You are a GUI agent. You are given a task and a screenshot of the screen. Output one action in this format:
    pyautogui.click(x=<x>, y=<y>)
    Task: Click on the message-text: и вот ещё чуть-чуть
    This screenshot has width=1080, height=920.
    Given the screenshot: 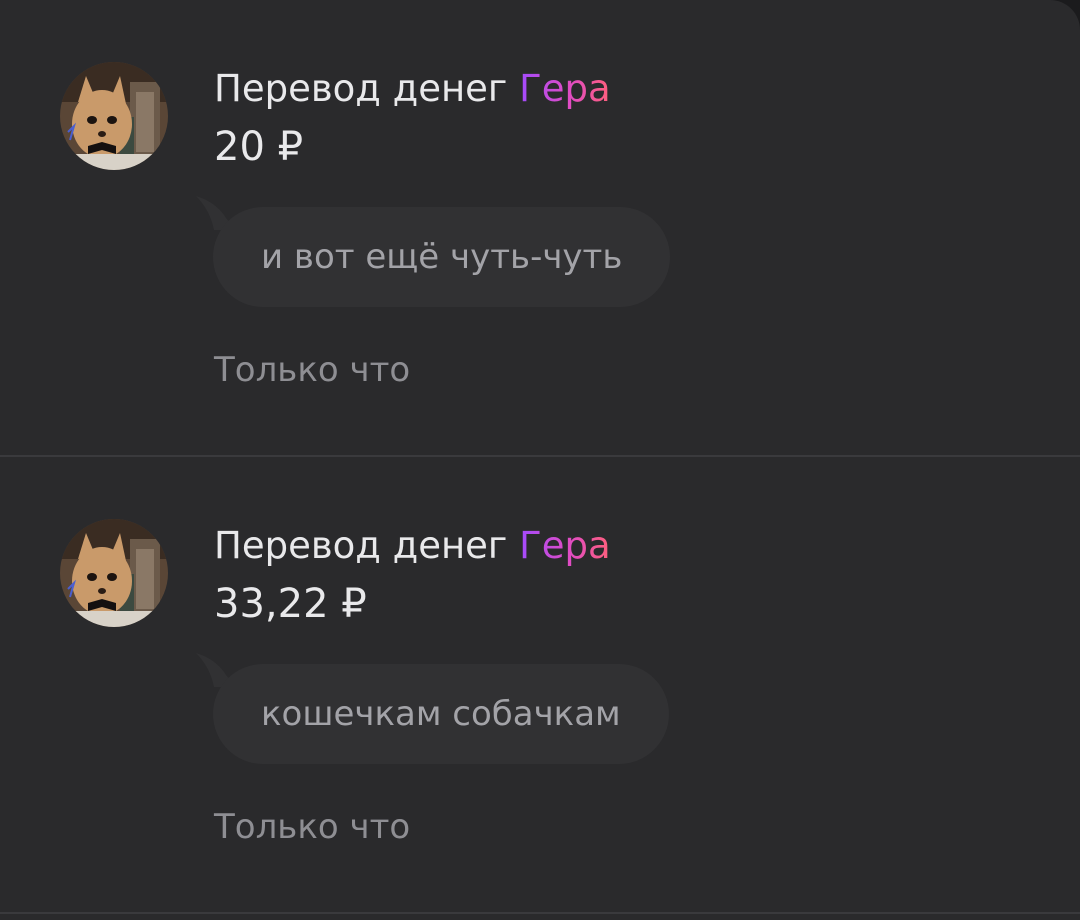 What is the action you would take?
    pyautogui.click(x=442, y=257)
    